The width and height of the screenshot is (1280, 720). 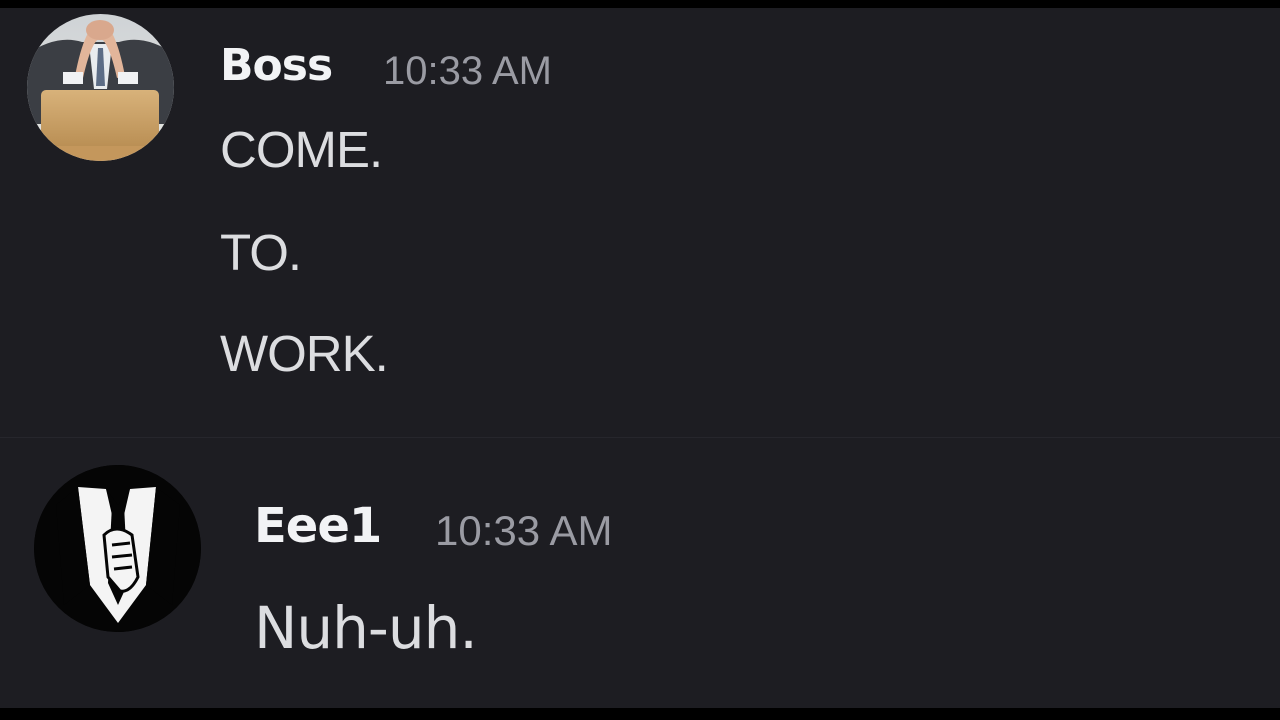 What do you see at coordinates (276, 66) in the screenshot?
I see `author-name: Boss` at bounding box center [276, 66].